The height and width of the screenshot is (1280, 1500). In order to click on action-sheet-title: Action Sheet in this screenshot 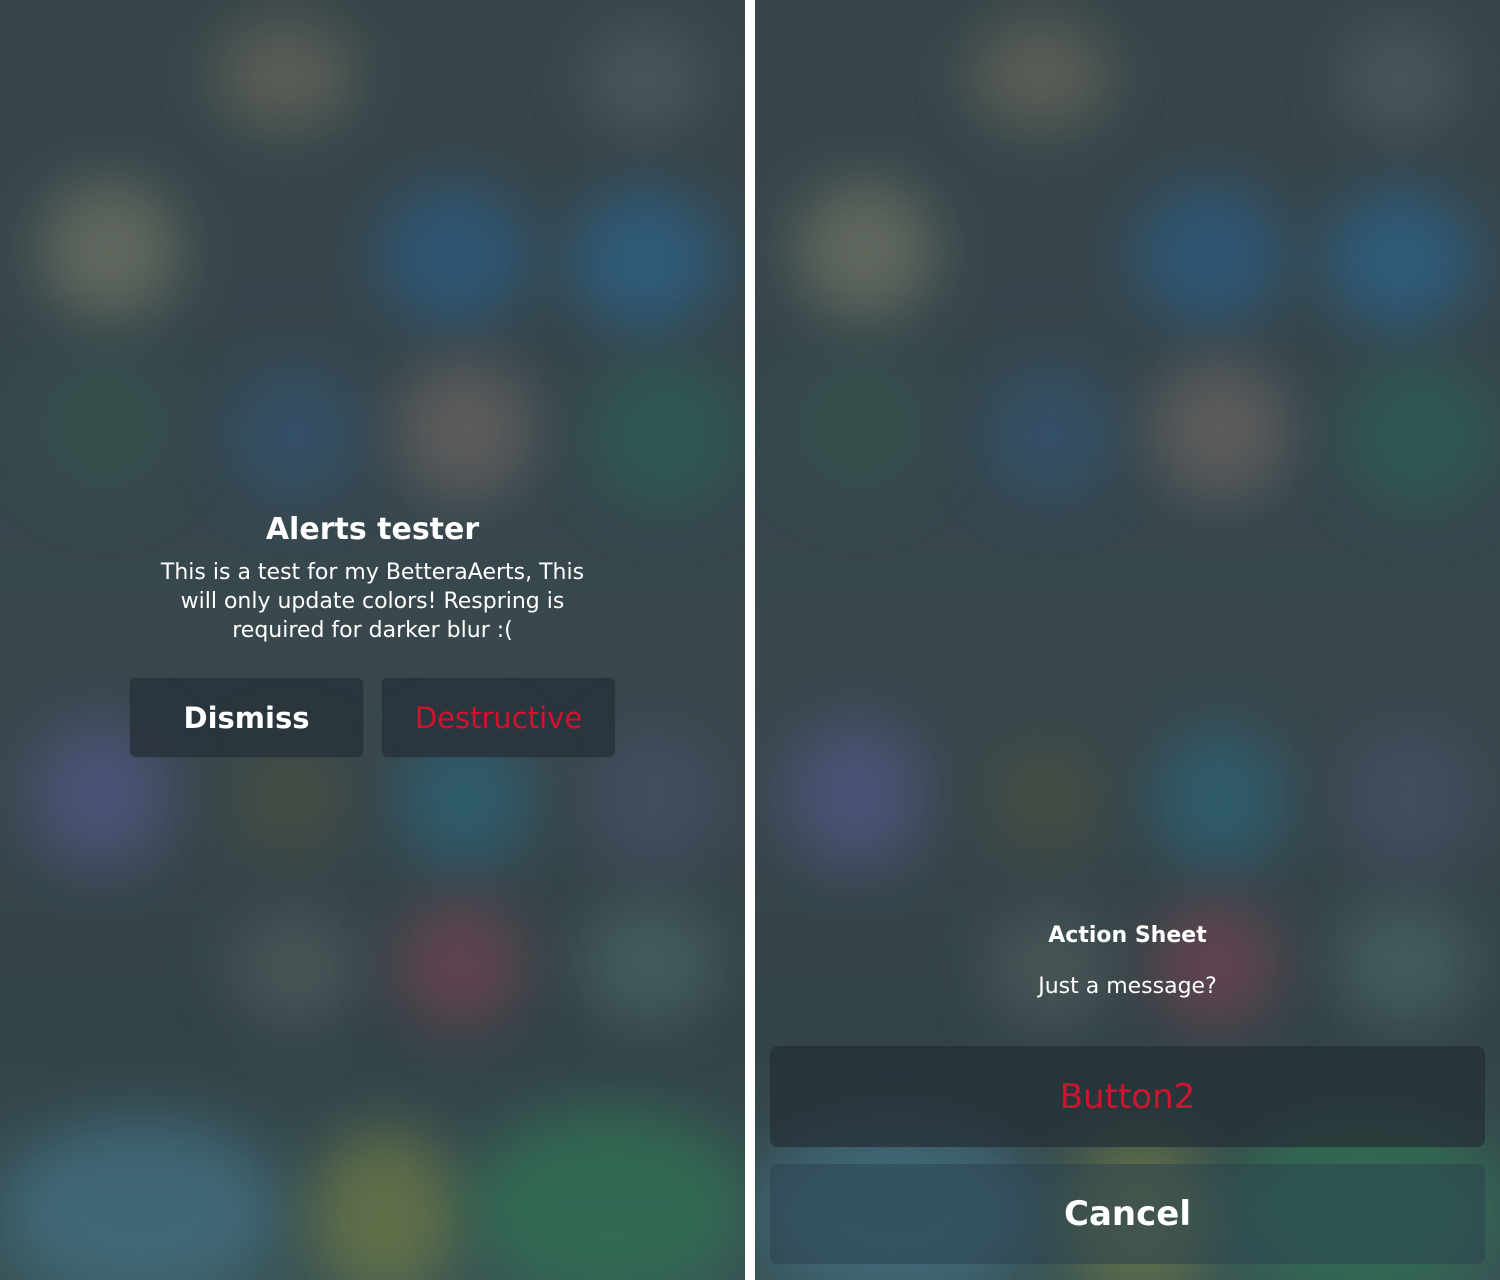, I will do `click(1127, 935)`.